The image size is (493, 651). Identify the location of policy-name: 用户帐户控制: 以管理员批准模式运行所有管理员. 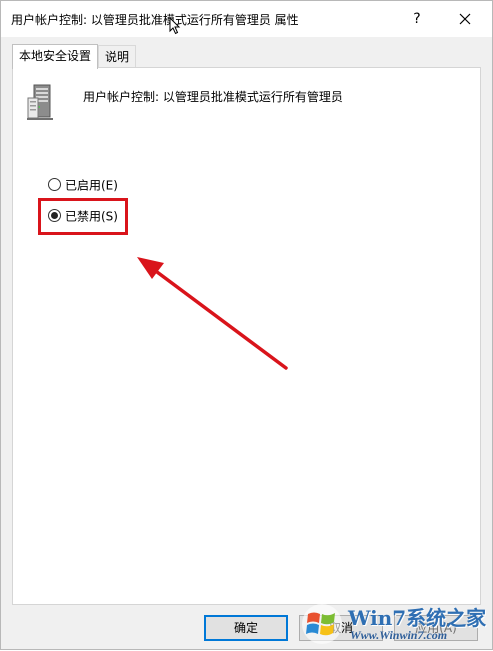
(213, 97).